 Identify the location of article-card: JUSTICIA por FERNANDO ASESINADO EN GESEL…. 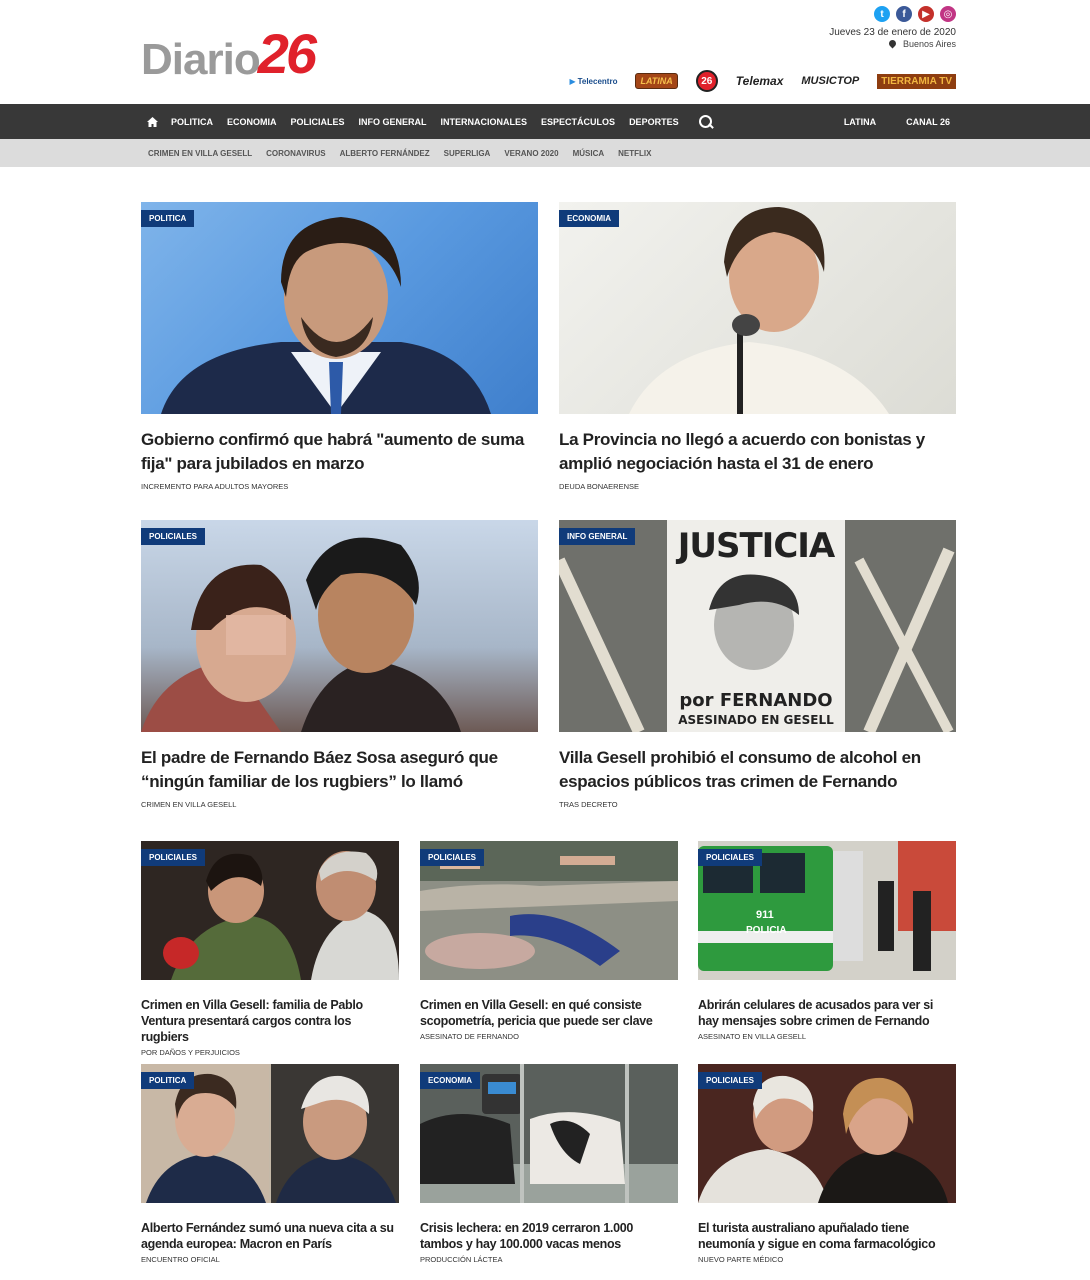
(757, 664).